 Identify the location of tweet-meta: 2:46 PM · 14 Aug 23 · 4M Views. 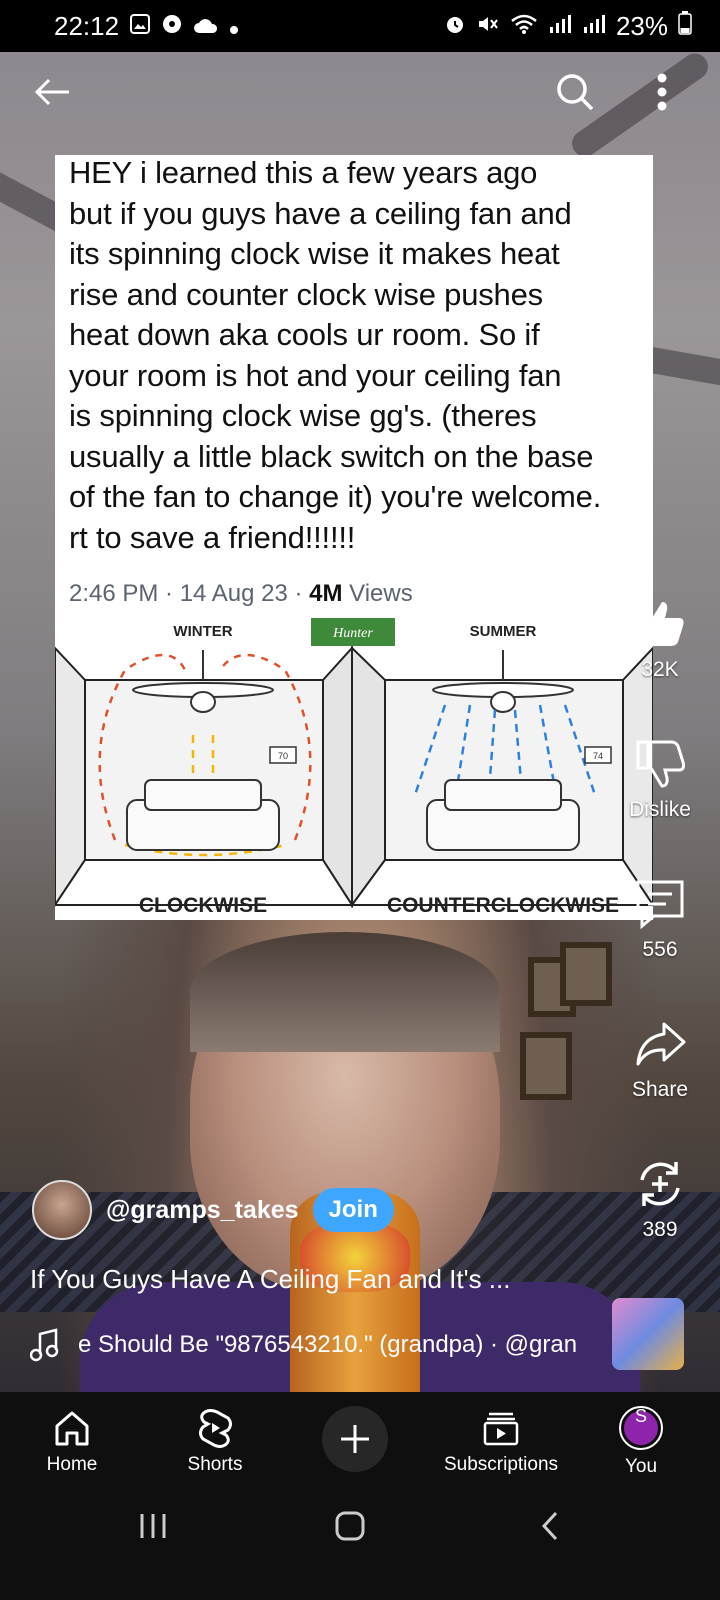
(354, 594).